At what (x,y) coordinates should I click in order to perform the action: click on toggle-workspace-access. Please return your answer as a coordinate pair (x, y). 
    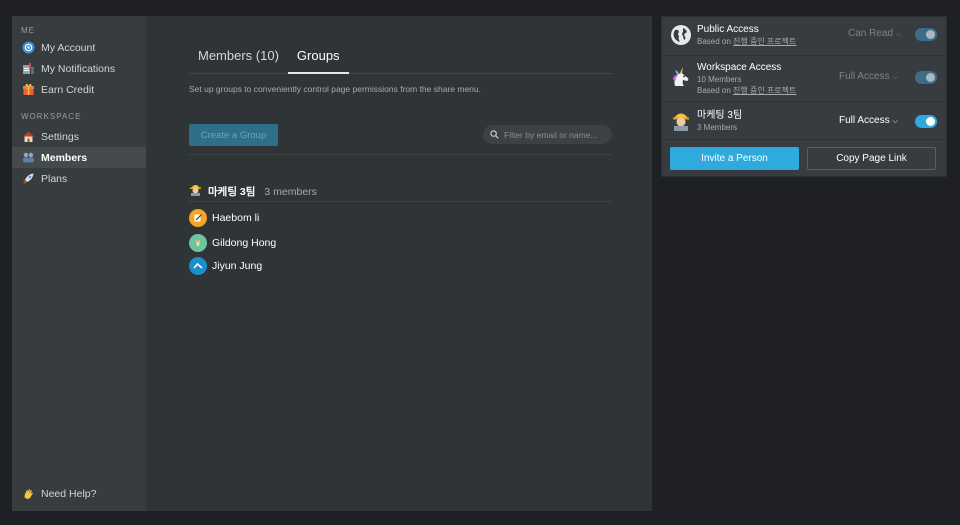
    Looking at the image, I should click on (926, 77).